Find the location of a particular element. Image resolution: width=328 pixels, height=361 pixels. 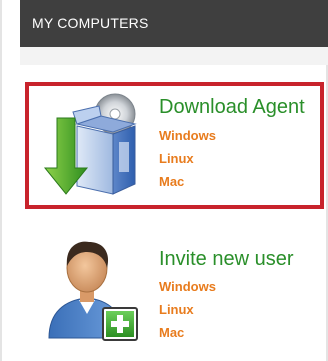

download-agent-title: Download Agent is located at coordinates (232, 107).